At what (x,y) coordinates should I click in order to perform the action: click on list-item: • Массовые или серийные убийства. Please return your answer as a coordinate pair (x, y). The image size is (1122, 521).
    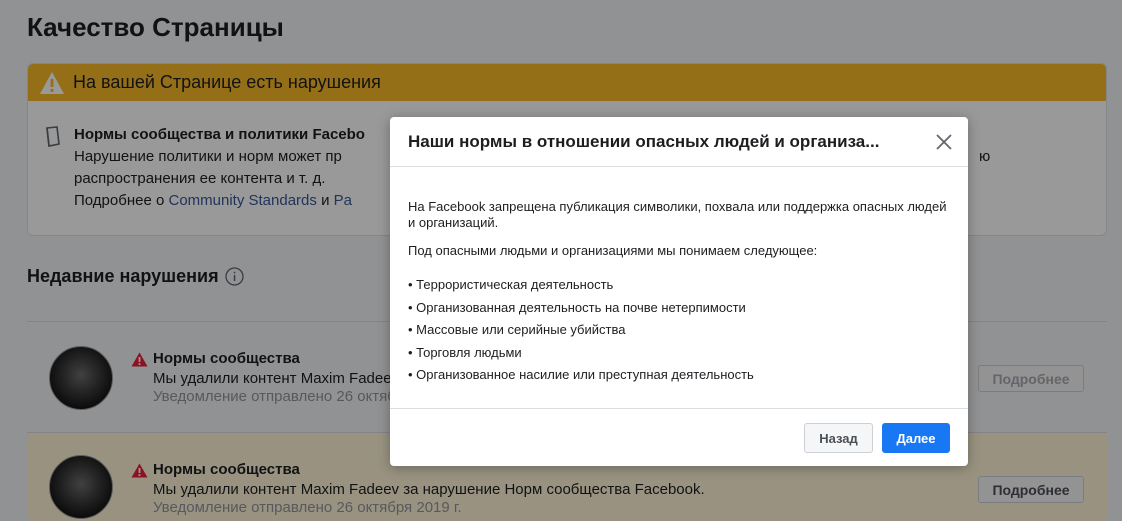
    Looking at the image, I should click on (517, 329).